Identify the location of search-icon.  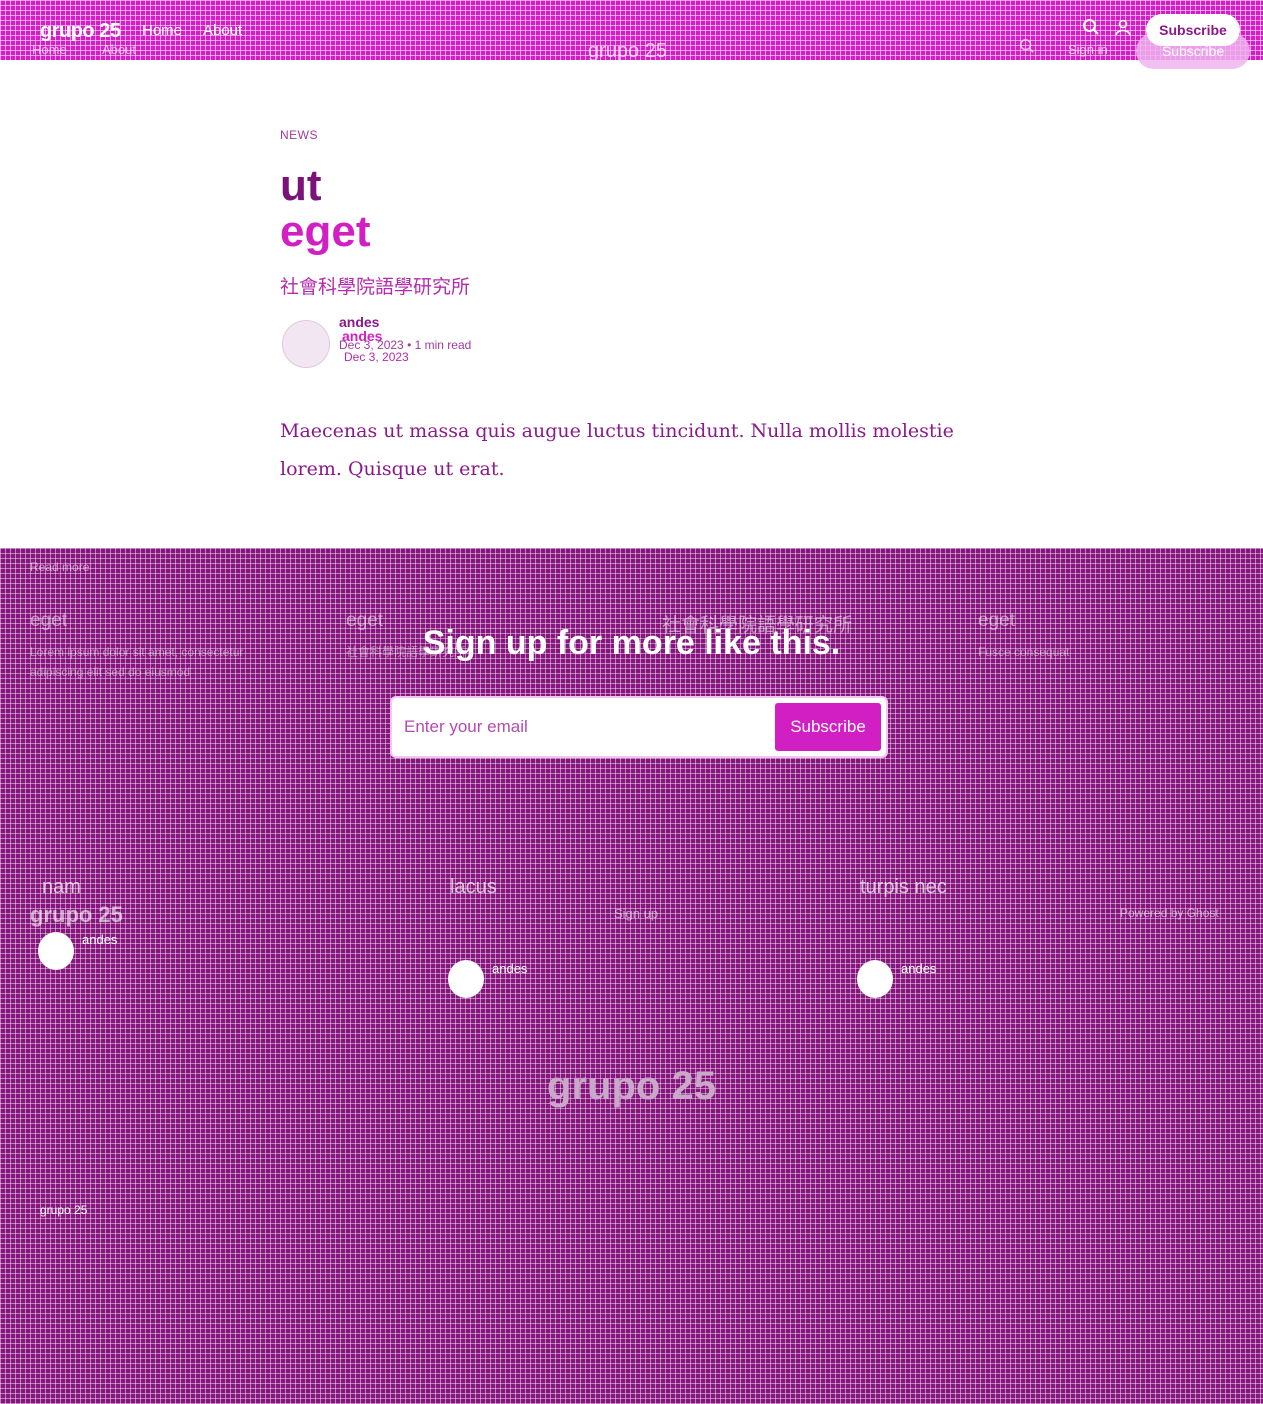
(1091, 29).